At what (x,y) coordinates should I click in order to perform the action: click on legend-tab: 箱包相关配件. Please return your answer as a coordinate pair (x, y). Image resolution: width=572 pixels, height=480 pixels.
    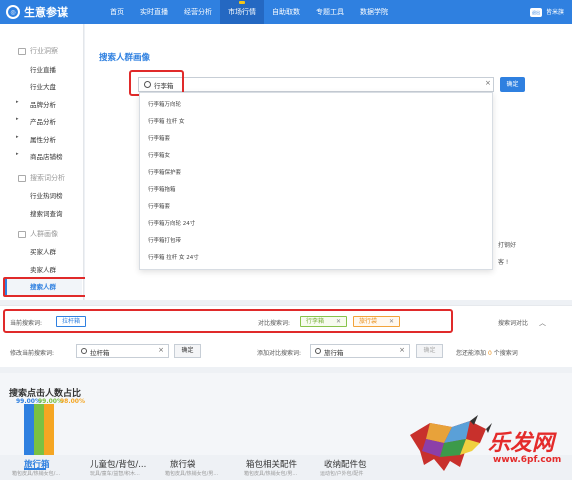
    Looking at the image, I should click on (271, 464).